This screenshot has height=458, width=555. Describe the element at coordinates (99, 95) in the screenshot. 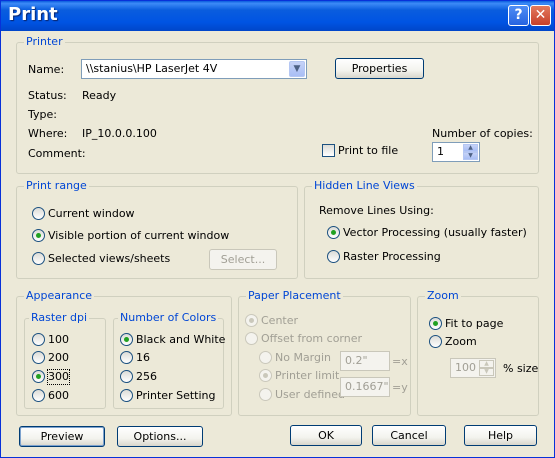

I see `status-value: Ready` at that location.